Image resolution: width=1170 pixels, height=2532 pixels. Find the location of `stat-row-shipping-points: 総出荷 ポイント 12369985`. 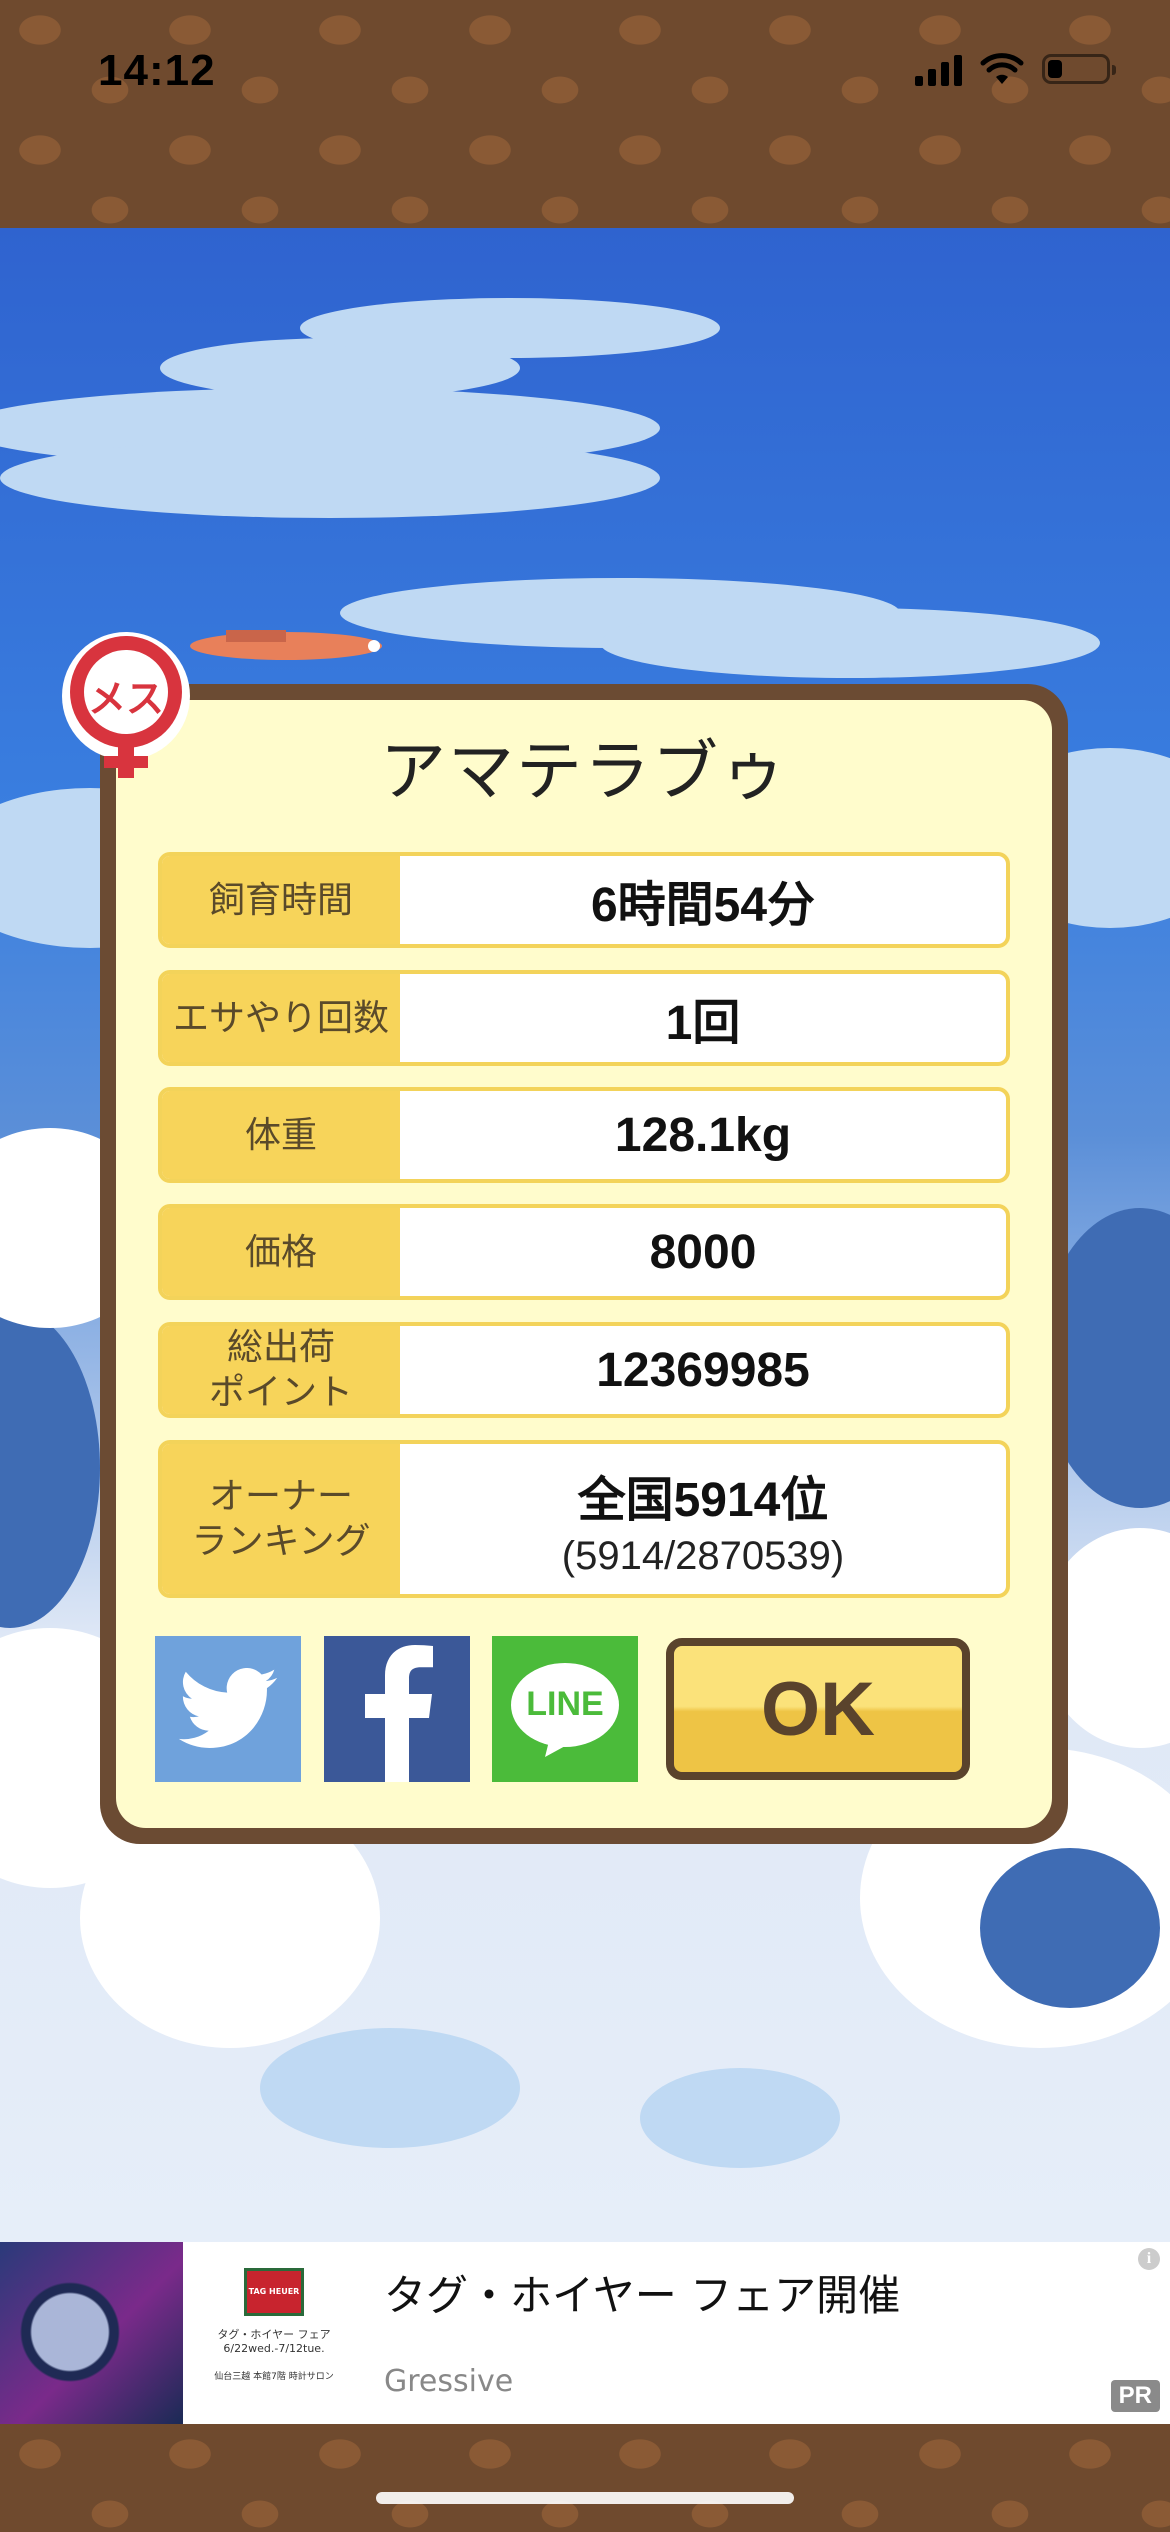

stat-row-shipping-points: 総出荷 ポイント 12369985 is located at coordinates (584, 1370).